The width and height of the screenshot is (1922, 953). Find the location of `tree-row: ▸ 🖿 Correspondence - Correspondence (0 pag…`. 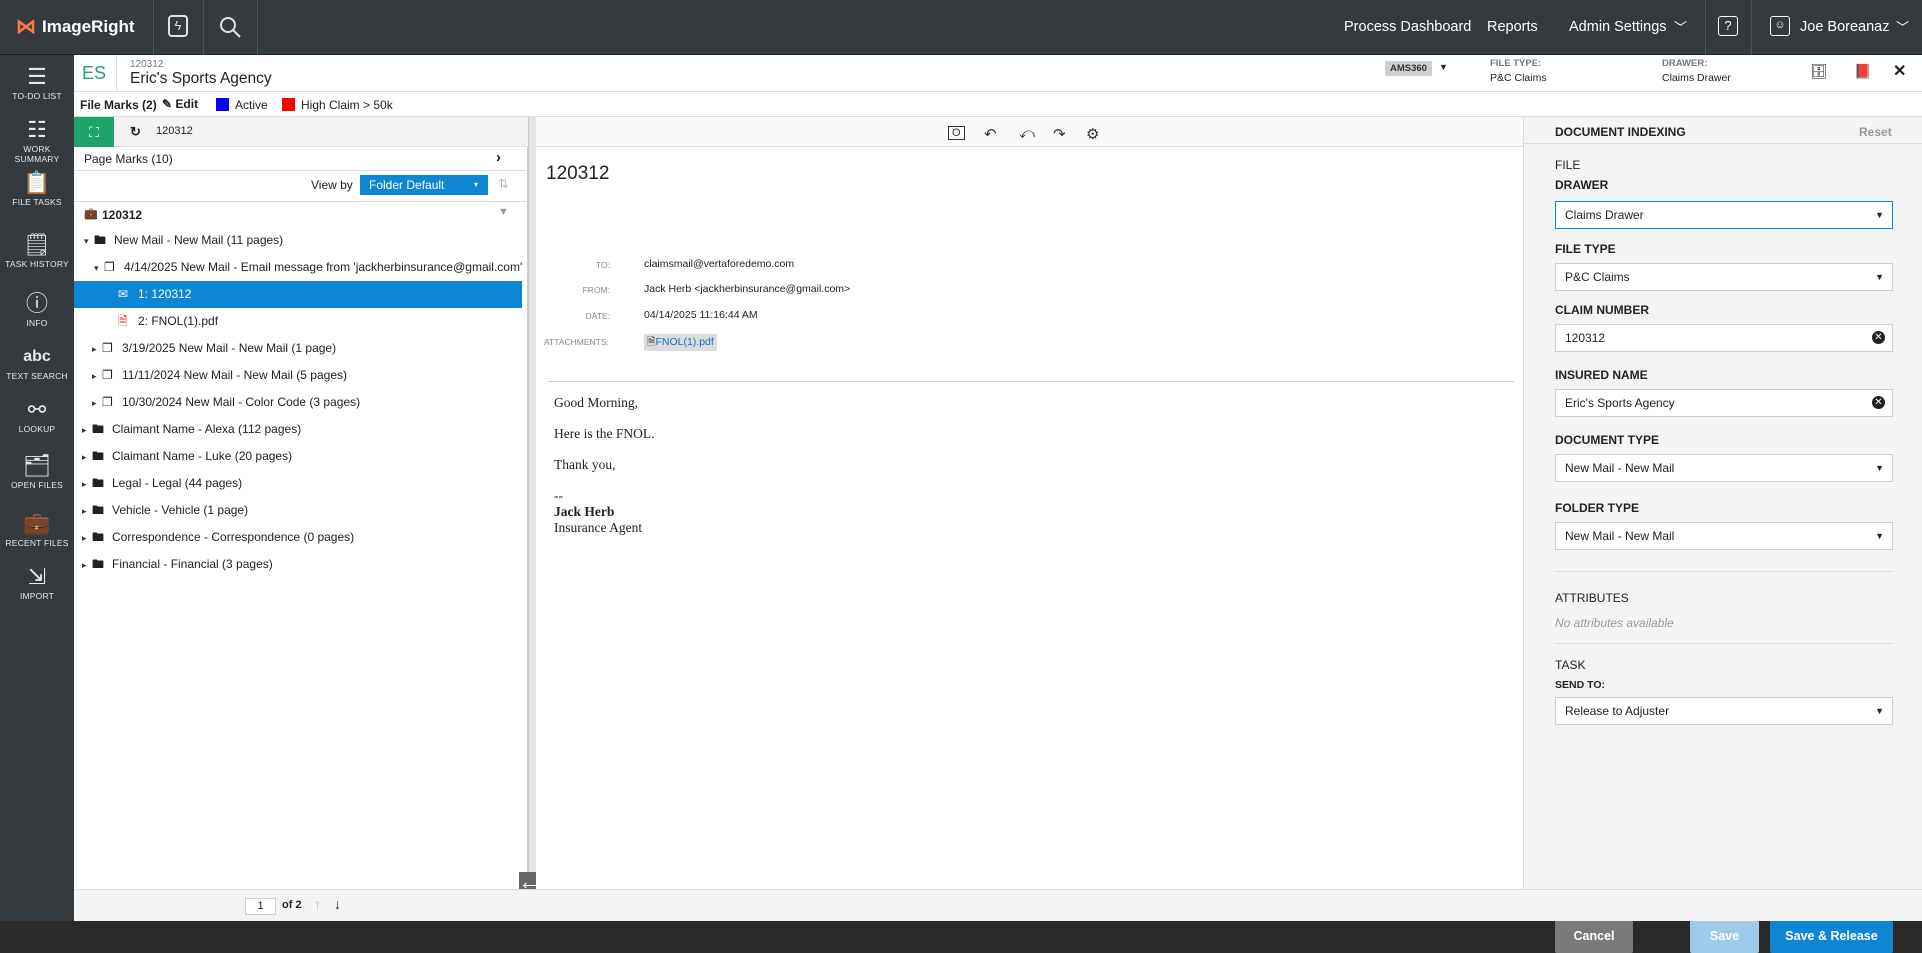

tree-row: ▸ 🖿 Correspondence - Correspondence (0 pag… is located at coordinates (298, 537).